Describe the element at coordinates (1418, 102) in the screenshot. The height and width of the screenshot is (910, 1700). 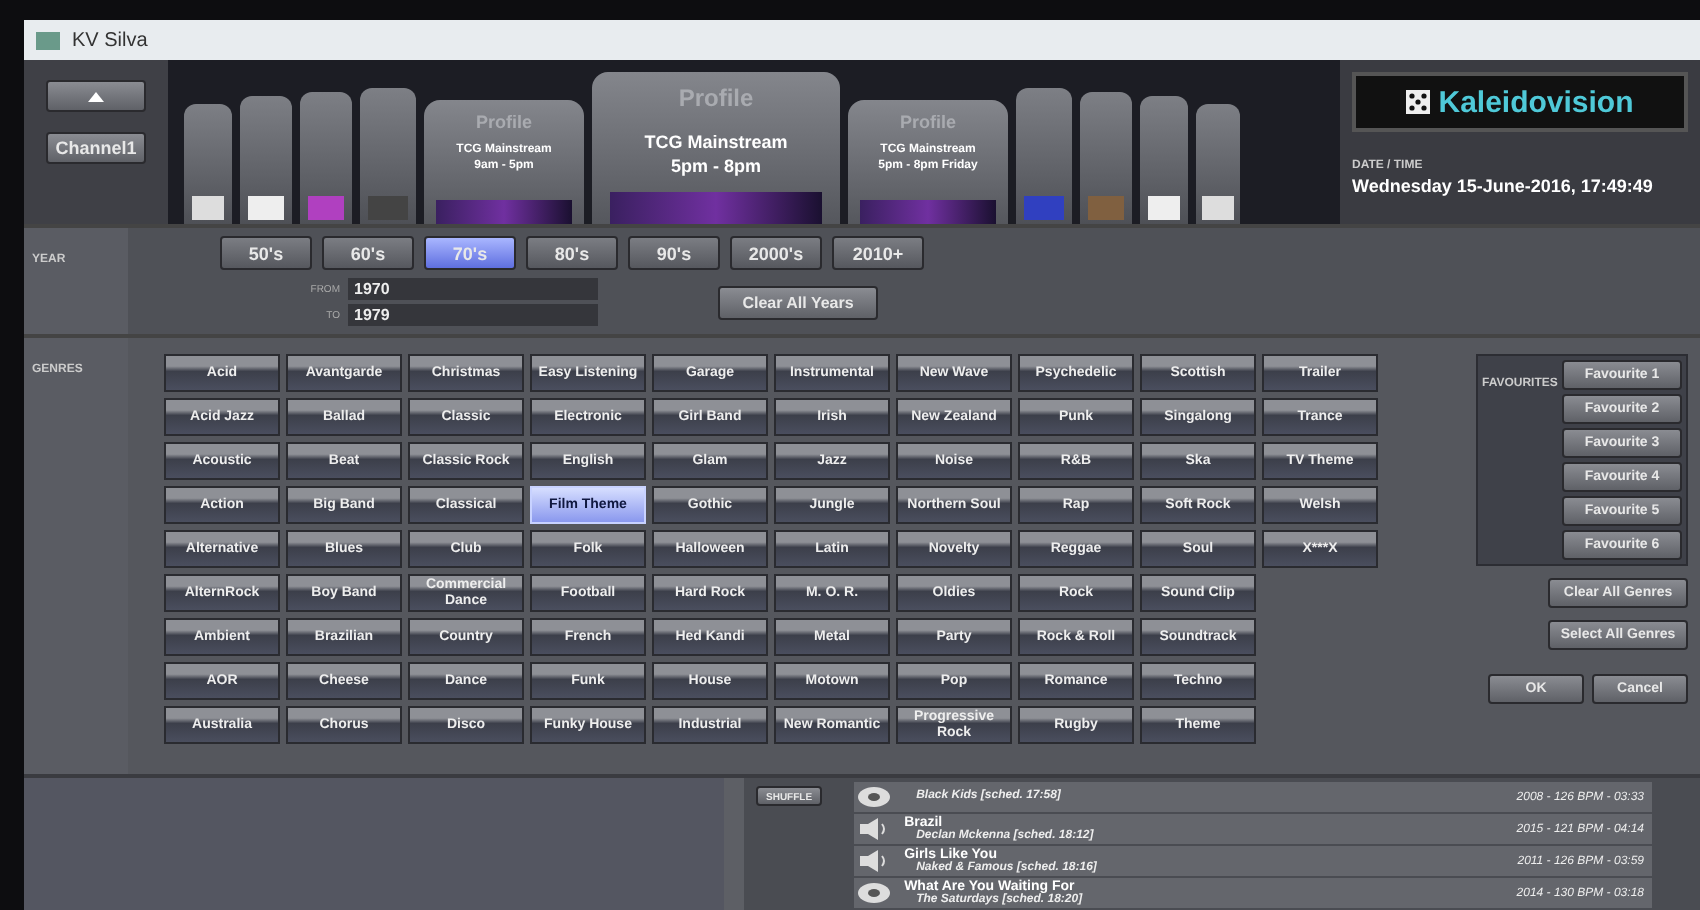
I see `dice-icon` at that location.